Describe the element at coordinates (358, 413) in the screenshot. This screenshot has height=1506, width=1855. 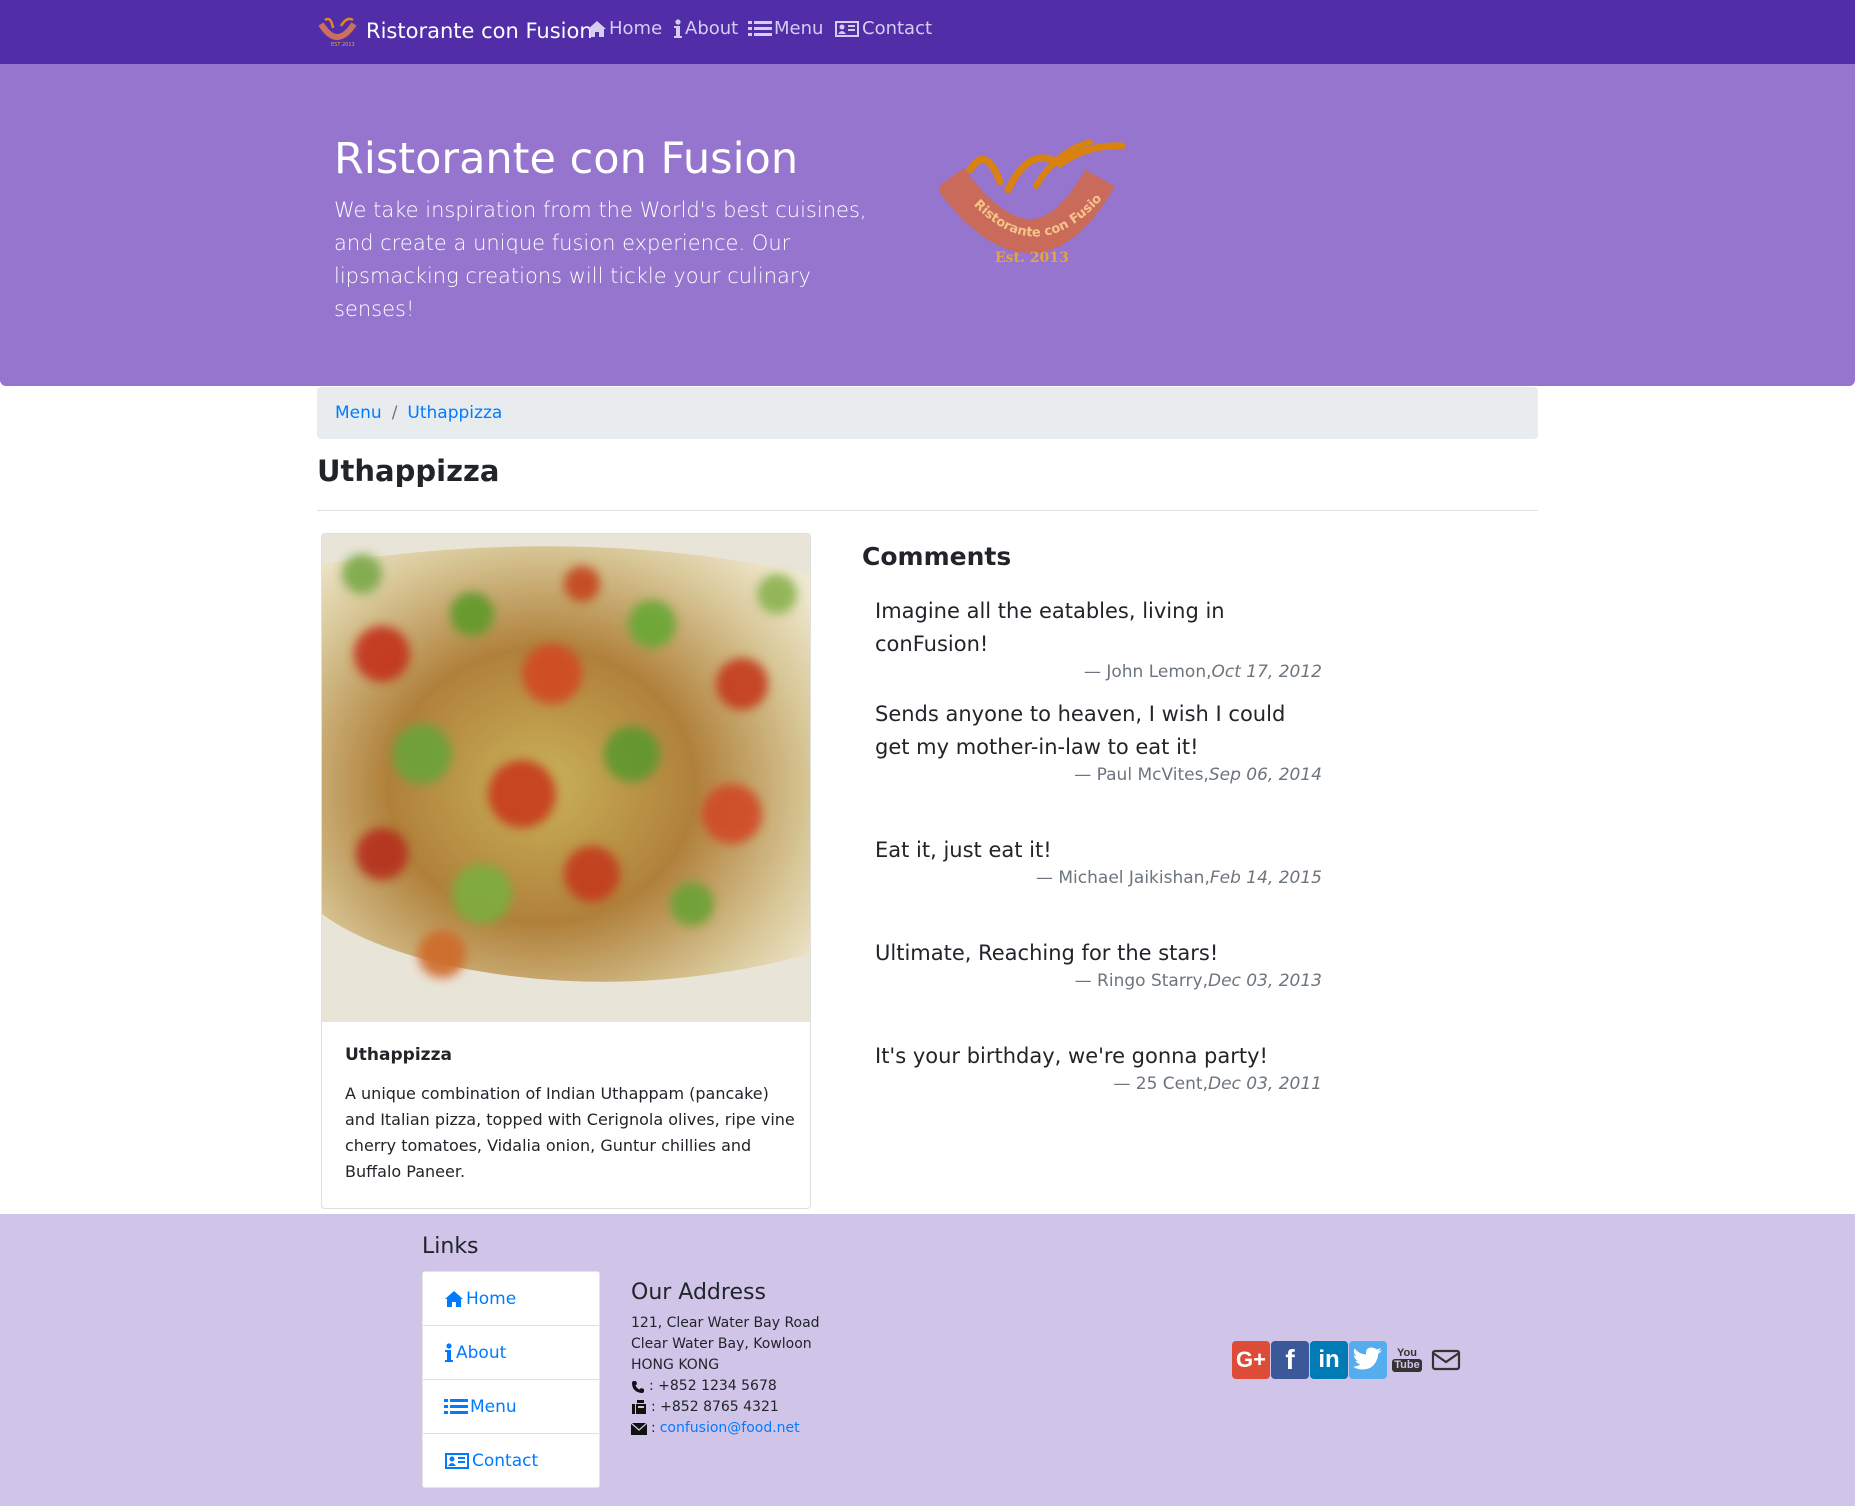
I see `breadcrumb-menu: Menu` at that location.